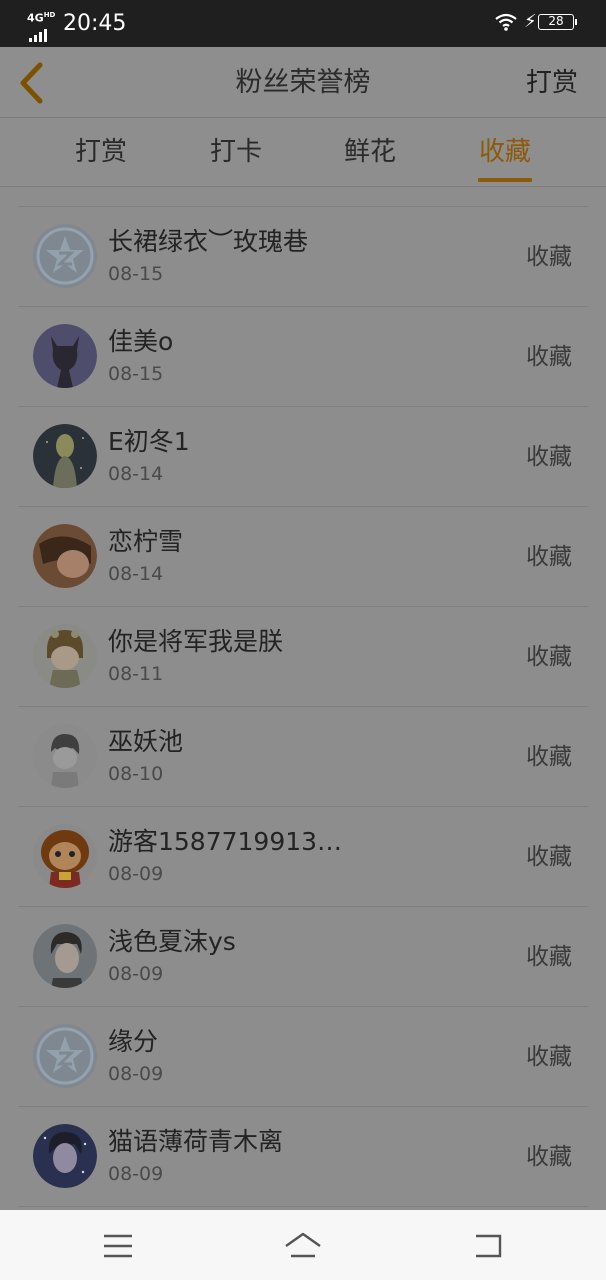 Image resolution: width=606 pixels, height=1280 pixels. I want to click on wifi-icon, so click(506, 24).